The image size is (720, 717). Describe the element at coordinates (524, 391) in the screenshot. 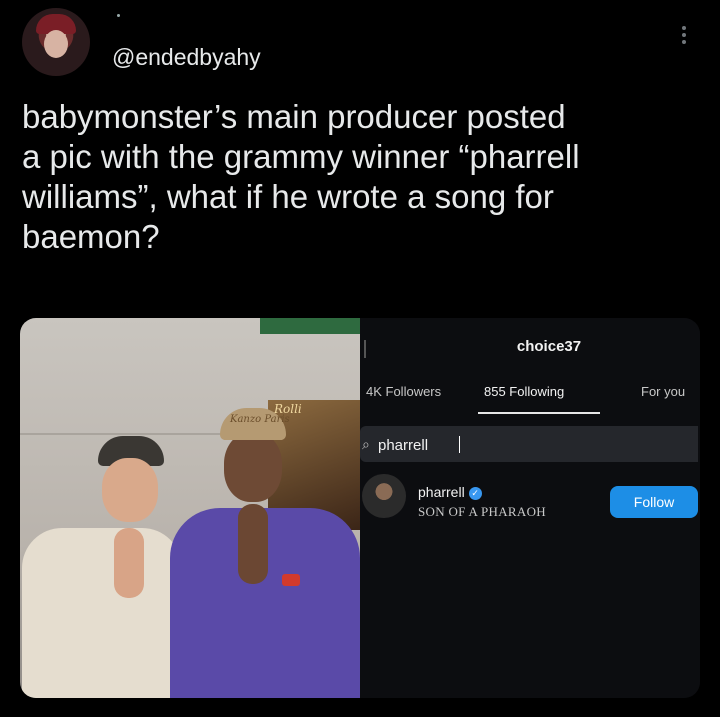

I see `tab-following: 855 Following` at that location.